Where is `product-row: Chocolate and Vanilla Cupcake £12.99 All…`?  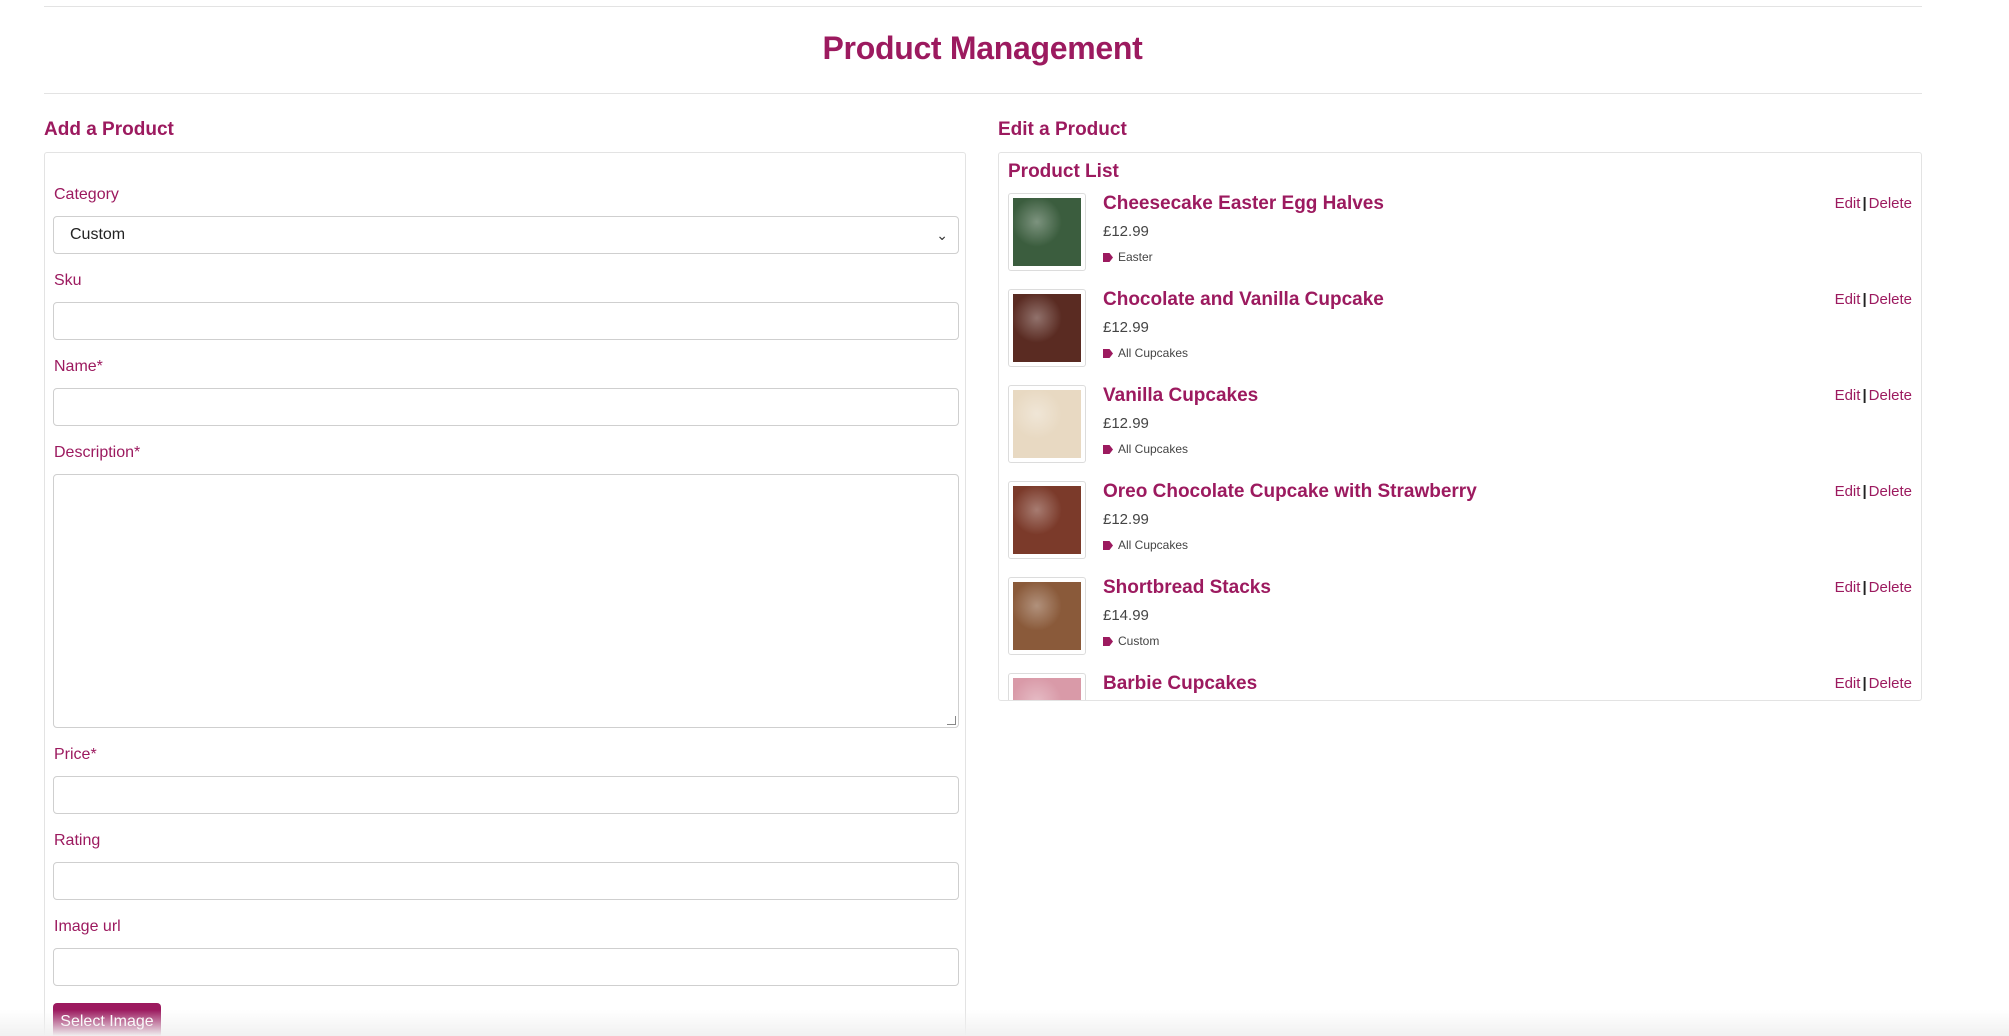
product-row: Chocolate and Vanilla Cupcake £12.99 All… is located at coordinates (1460, 337).